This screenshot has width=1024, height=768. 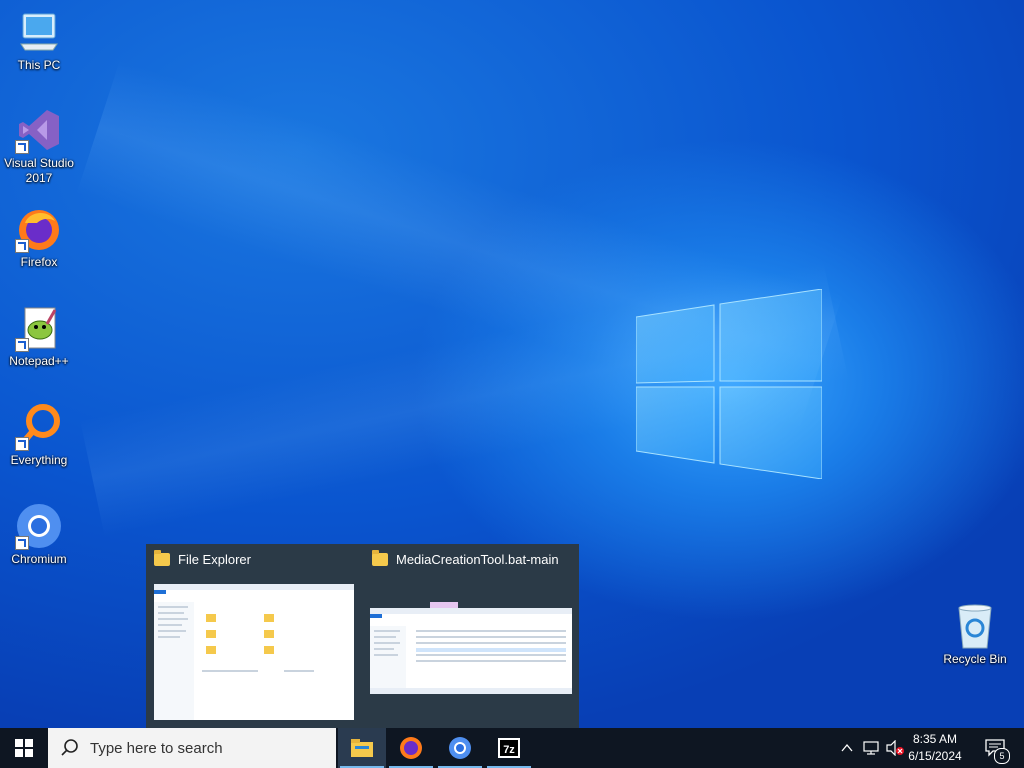 I want to click on taskbar-app-firefox, so click(x=411, y=748).